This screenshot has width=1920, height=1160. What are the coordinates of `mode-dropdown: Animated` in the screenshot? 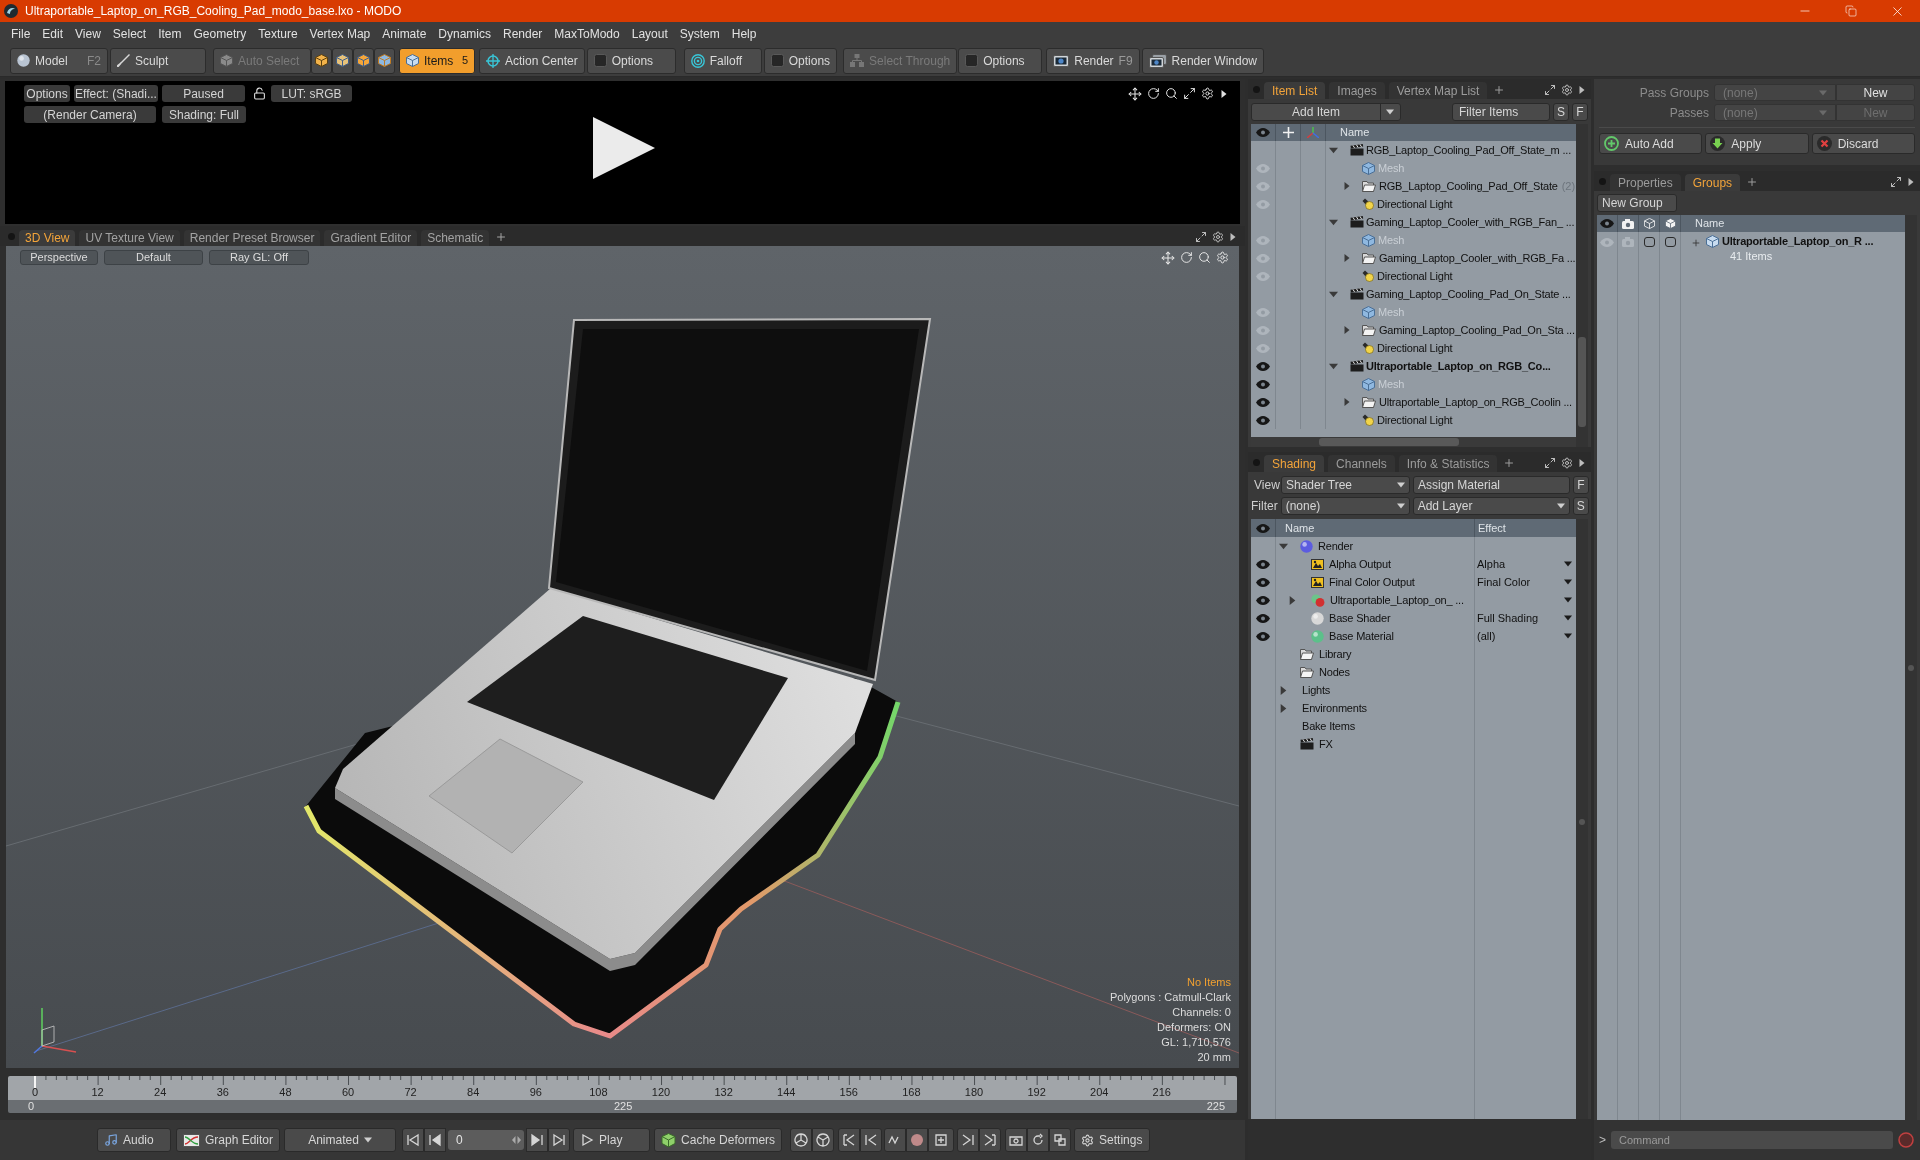 It's located at (340, 1140).